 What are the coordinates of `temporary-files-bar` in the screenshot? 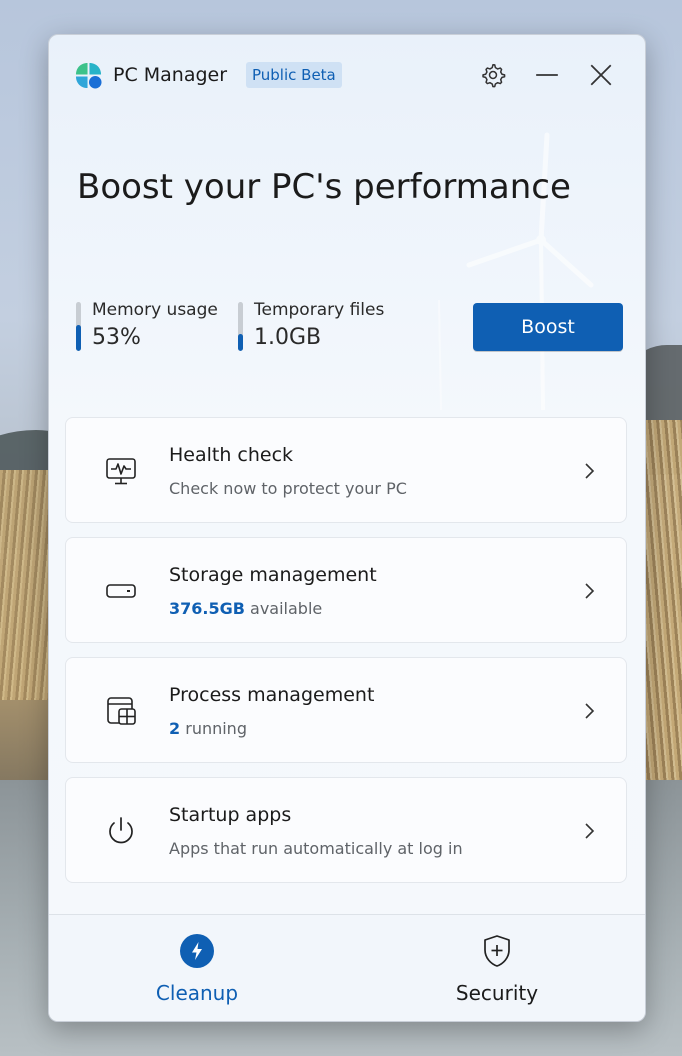 It's located at (240, 326).